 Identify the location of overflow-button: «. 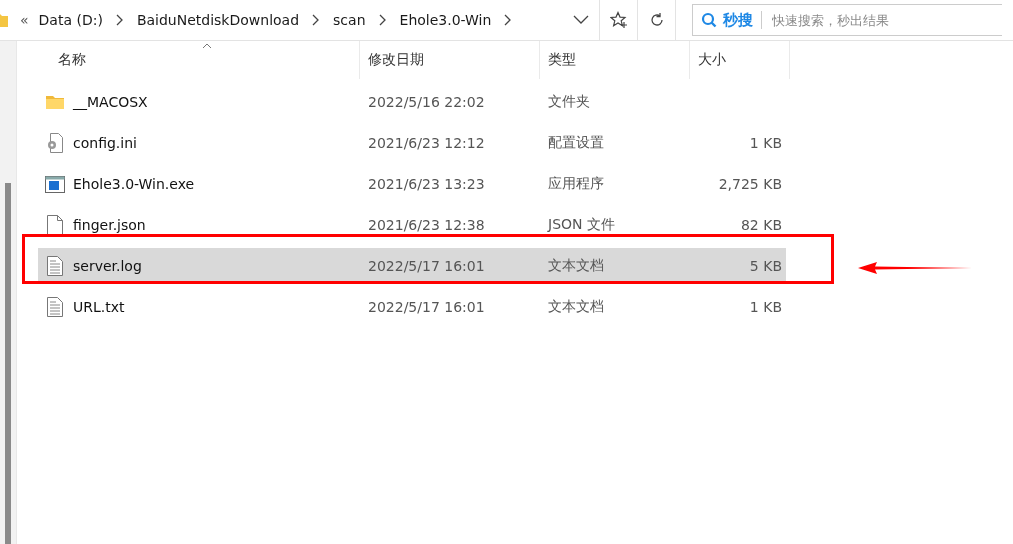
(24, 20).